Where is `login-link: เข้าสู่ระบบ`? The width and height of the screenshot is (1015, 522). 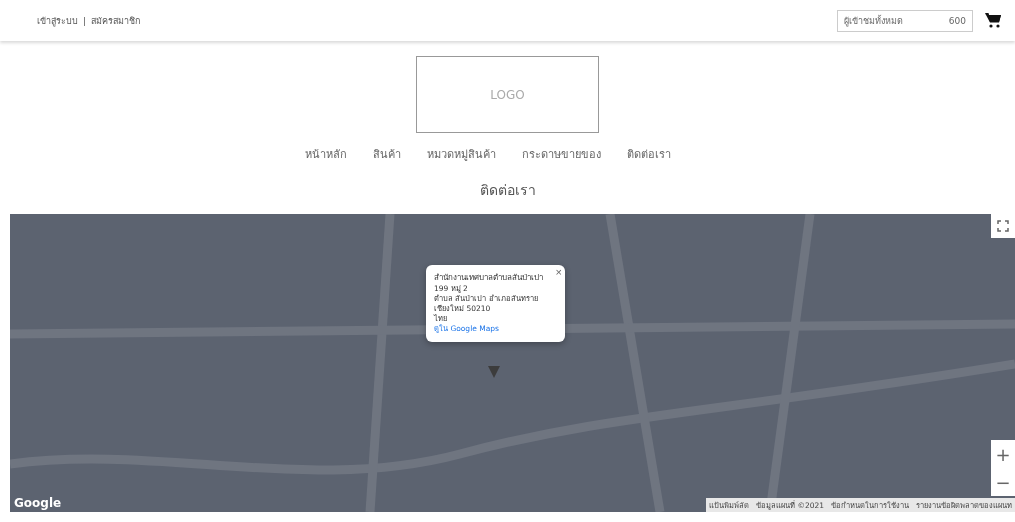
login-link: เข้าสู่ระบบ is located at coordinates (57, 20).